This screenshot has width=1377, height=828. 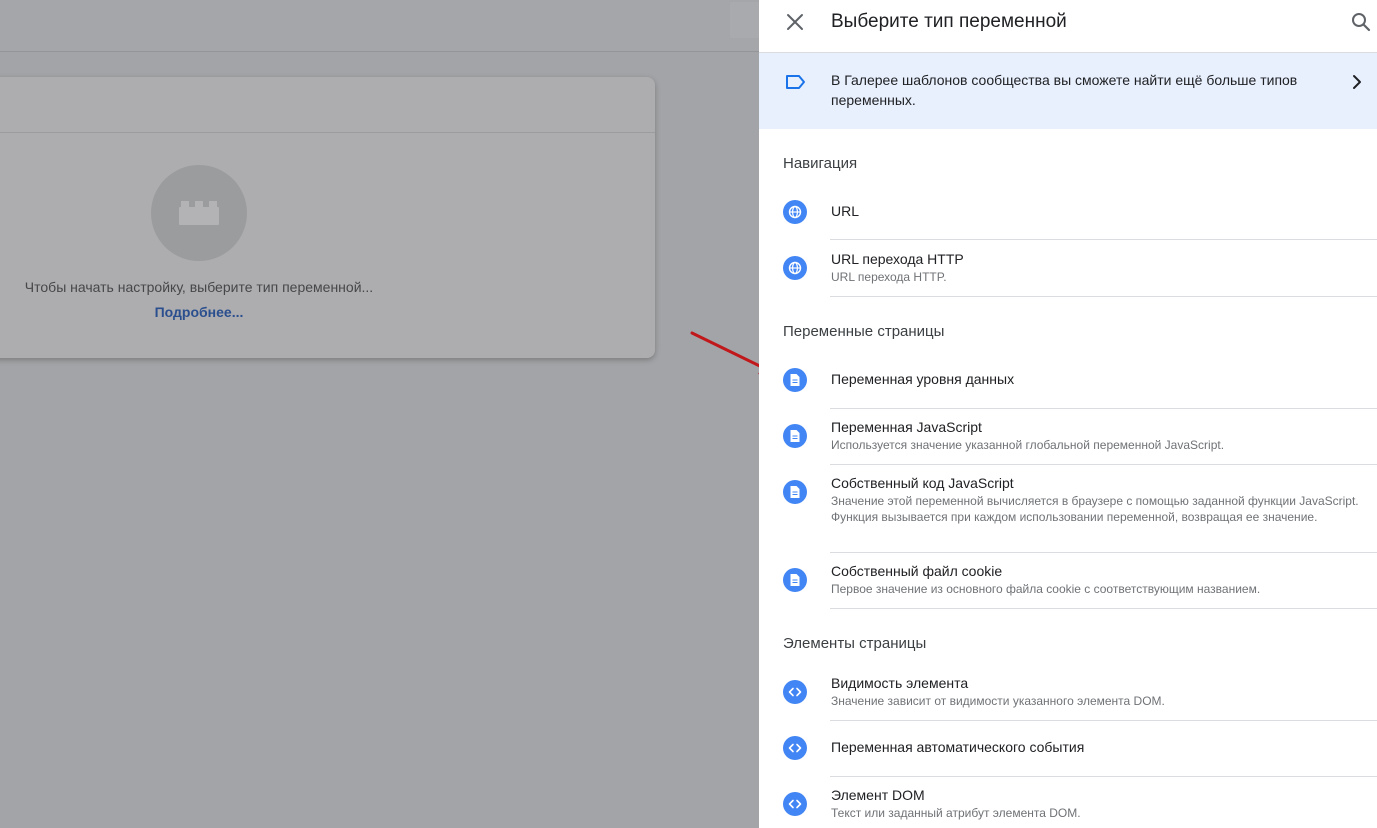 What do you see at coordinates (922, 483) in the screenshot?
I see `item-title: Собственный код JavaScript` at bounding box center [922, 483].